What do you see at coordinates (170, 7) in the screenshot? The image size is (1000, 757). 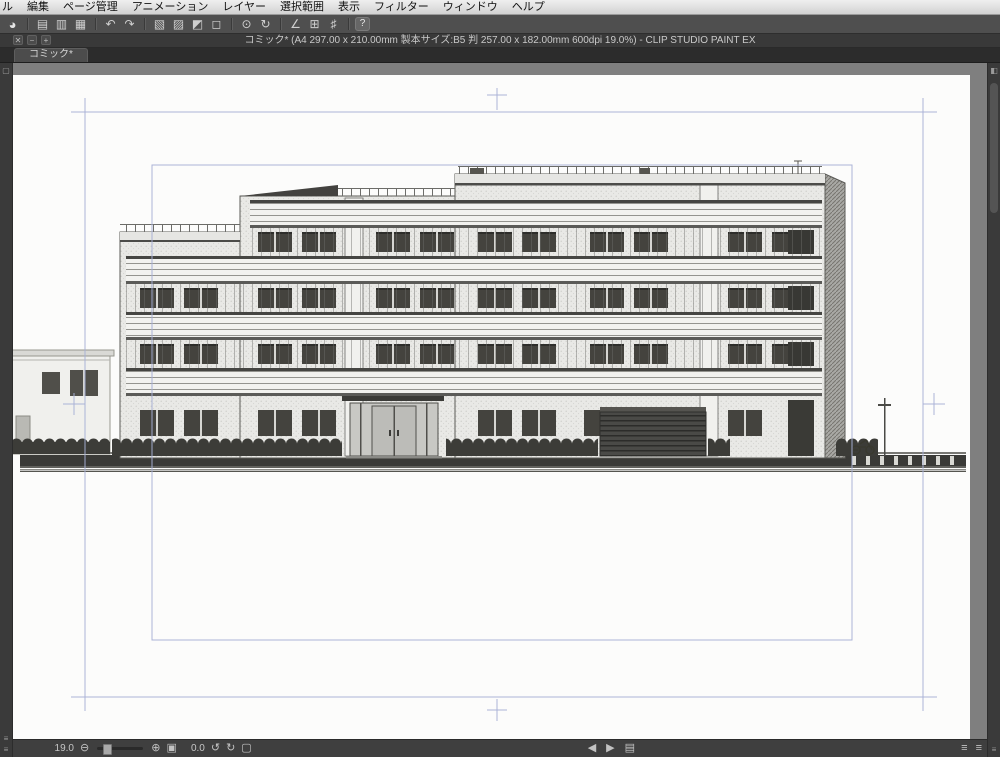 I see `menu-animation: アニメーション` at bounding box center [170, 7].